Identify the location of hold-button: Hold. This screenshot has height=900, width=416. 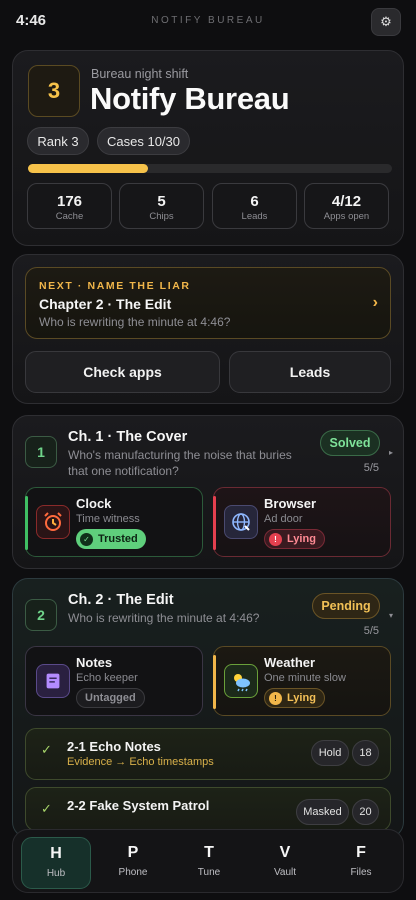
(330, 753).